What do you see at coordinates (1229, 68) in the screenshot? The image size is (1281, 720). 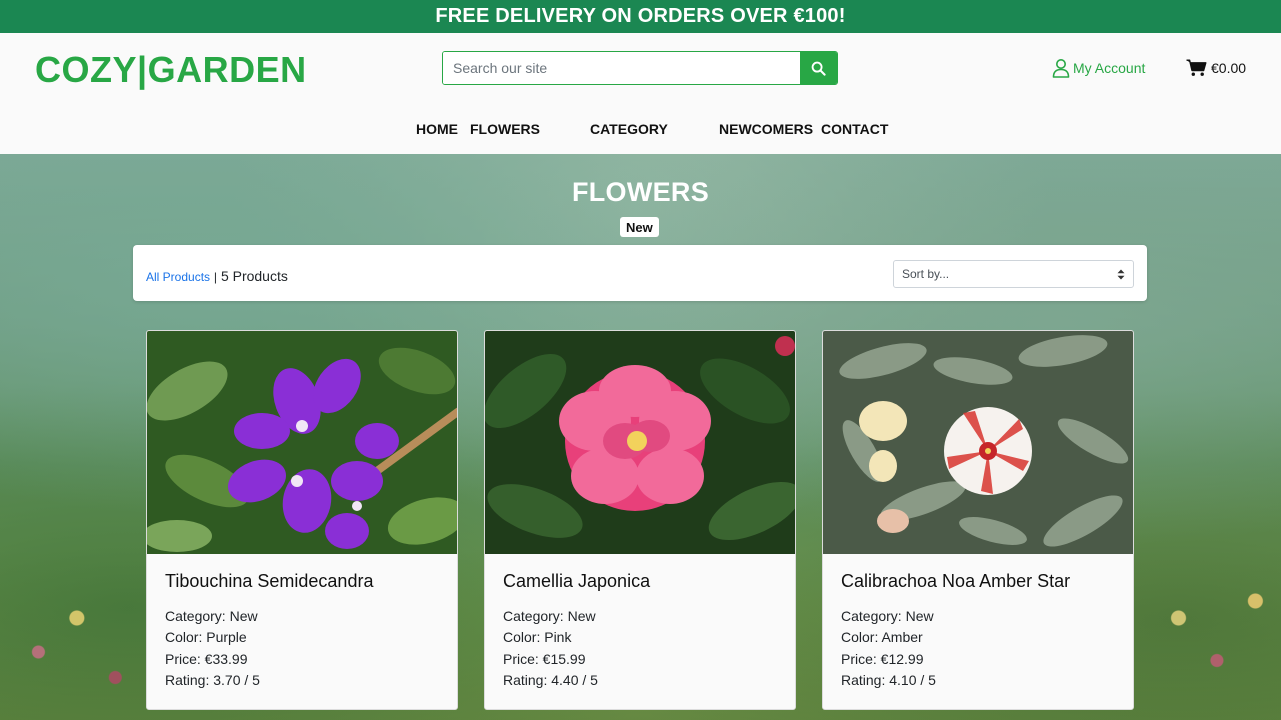 I see `cart-total: €0.00` at bounding box center [1229, 68].